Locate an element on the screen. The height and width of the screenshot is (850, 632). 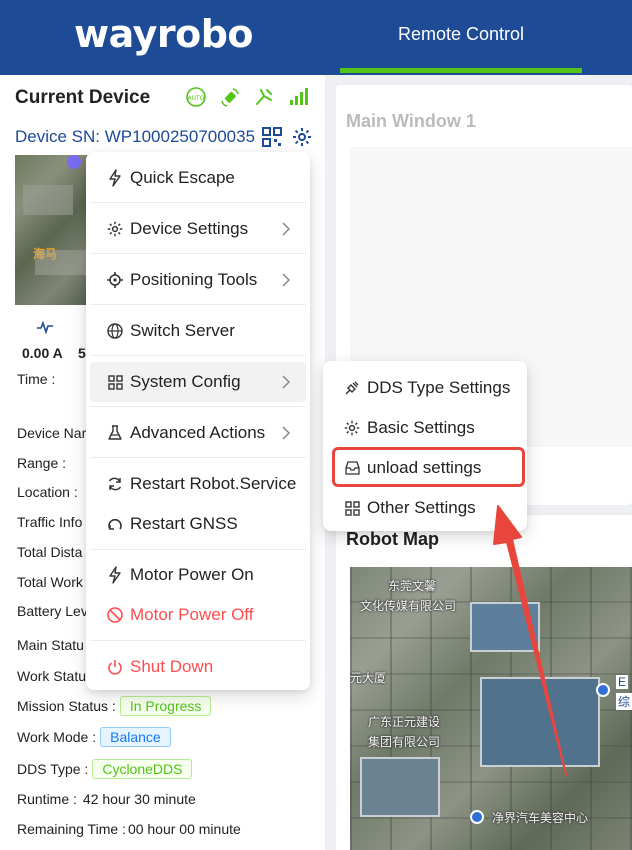
plug-icon is located at coordinates (352, 388).